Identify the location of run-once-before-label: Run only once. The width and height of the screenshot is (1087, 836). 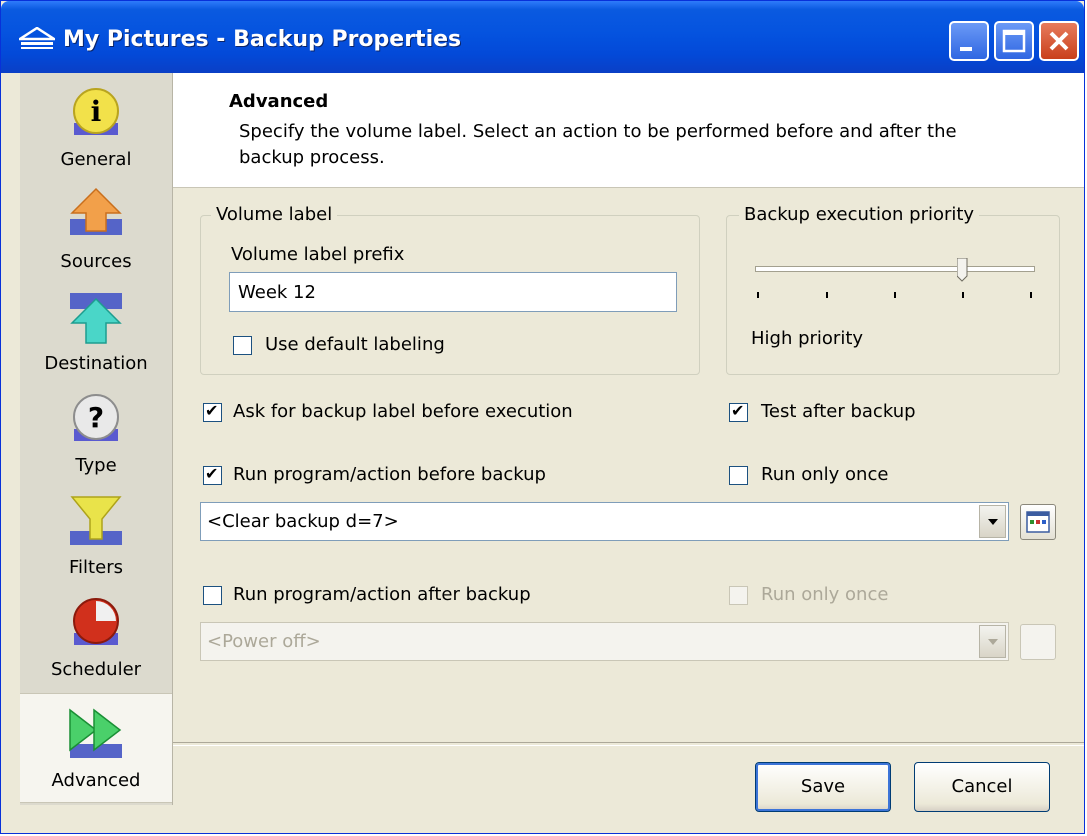
(824, 474).